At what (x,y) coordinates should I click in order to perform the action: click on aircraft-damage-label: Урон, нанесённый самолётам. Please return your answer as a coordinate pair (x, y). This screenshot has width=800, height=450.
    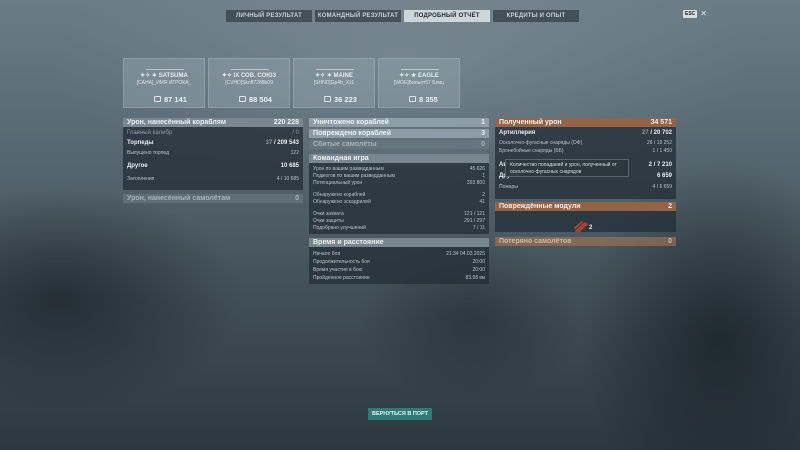
    Looking at the image, I should click on (179, 198).